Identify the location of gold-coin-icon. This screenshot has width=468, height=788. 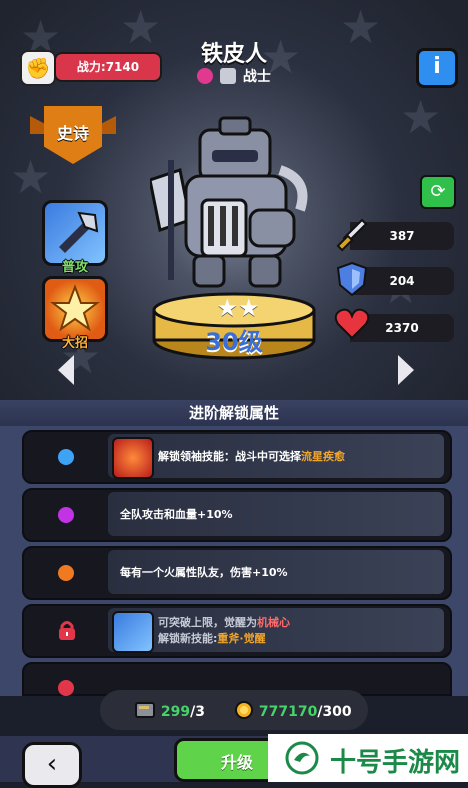
(244, 710).